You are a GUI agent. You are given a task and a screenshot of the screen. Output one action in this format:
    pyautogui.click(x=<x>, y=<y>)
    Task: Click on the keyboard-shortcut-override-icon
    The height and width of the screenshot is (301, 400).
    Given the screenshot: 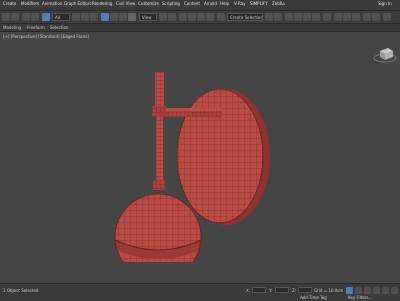 What is the action you would take?
    pyautogui.click(x=172, y=17)
    